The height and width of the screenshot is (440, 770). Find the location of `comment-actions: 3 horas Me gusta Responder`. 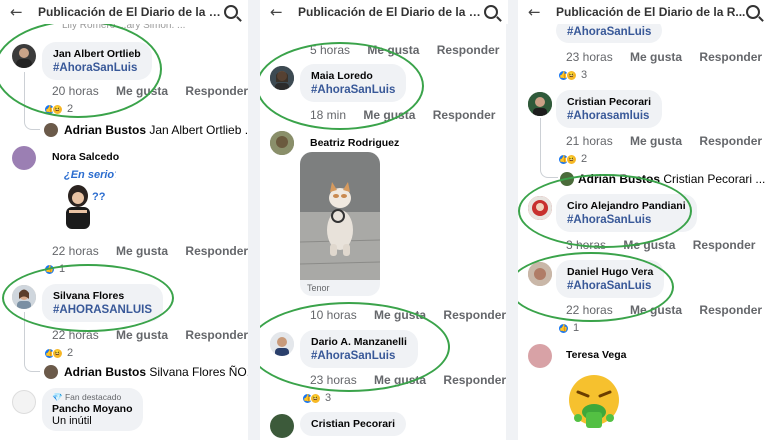

comment-actions: 3 horas Me gusta Responder is located at coordinates (667, 245).